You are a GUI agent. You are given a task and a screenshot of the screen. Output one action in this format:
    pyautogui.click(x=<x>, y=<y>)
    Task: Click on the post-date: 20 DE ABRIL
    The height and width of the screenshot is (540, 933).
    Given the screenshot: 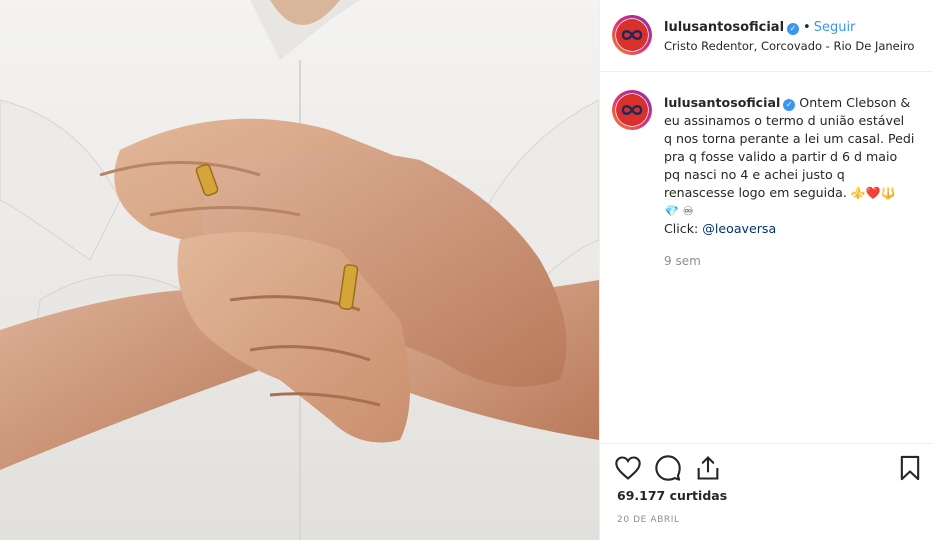 What is the action you would take?
    pyautogui.click(x=648, y=520)
    